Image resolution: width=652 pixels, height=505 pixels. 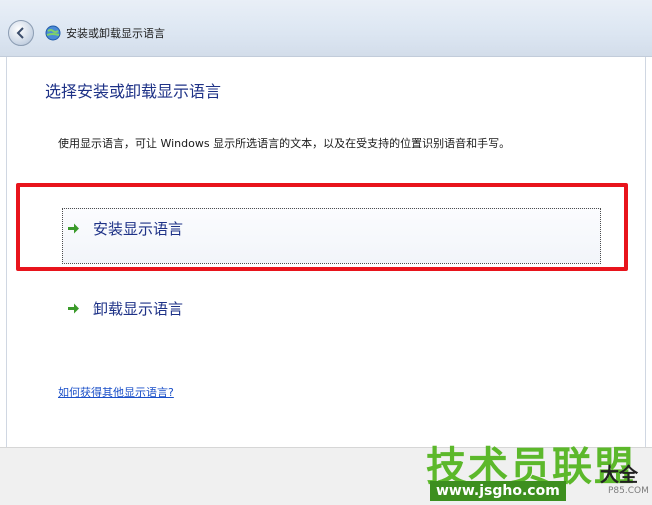 What do you see at coordinates (53, 33) in the screenshot?
I see `language-globe-icon` at bounding box center [53, 33].